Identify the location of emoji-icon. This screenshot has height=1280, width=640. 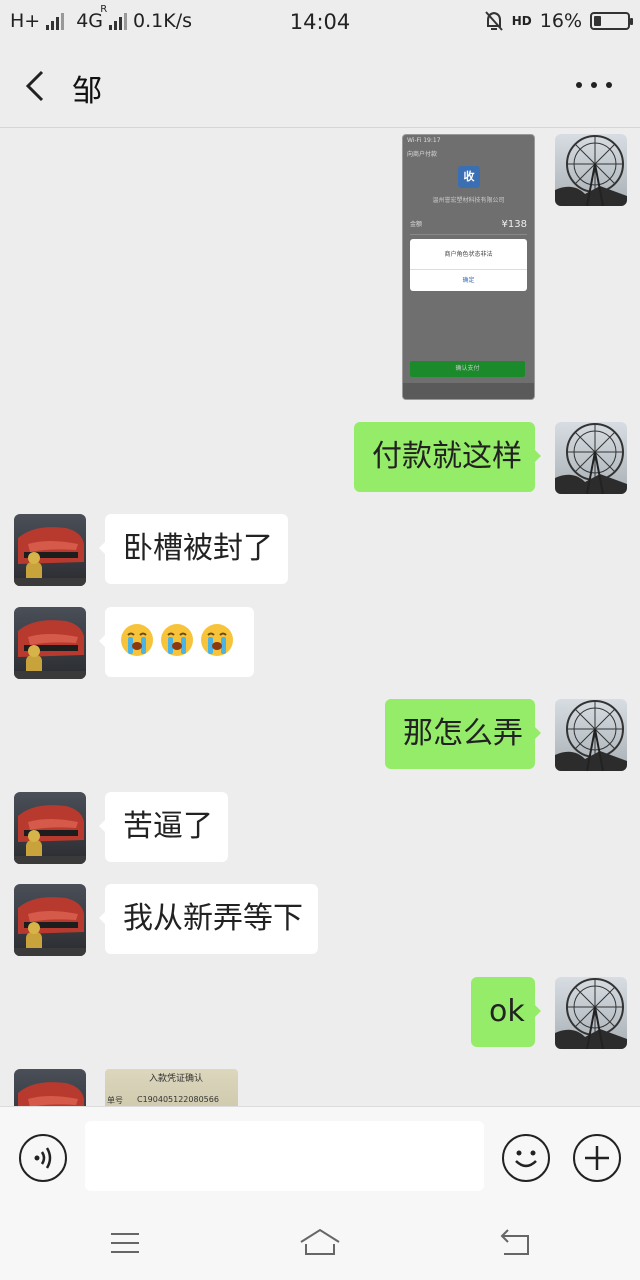
(526, 1159).